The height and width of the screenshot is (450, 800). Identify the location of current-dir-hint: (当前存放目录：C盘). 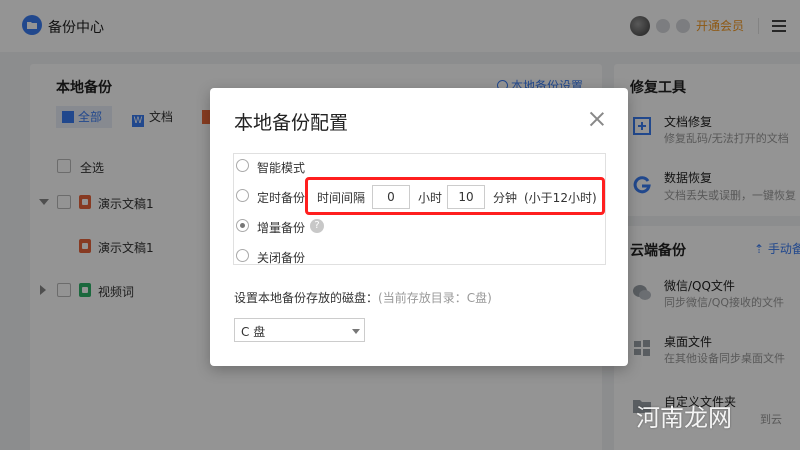
(435, 298).